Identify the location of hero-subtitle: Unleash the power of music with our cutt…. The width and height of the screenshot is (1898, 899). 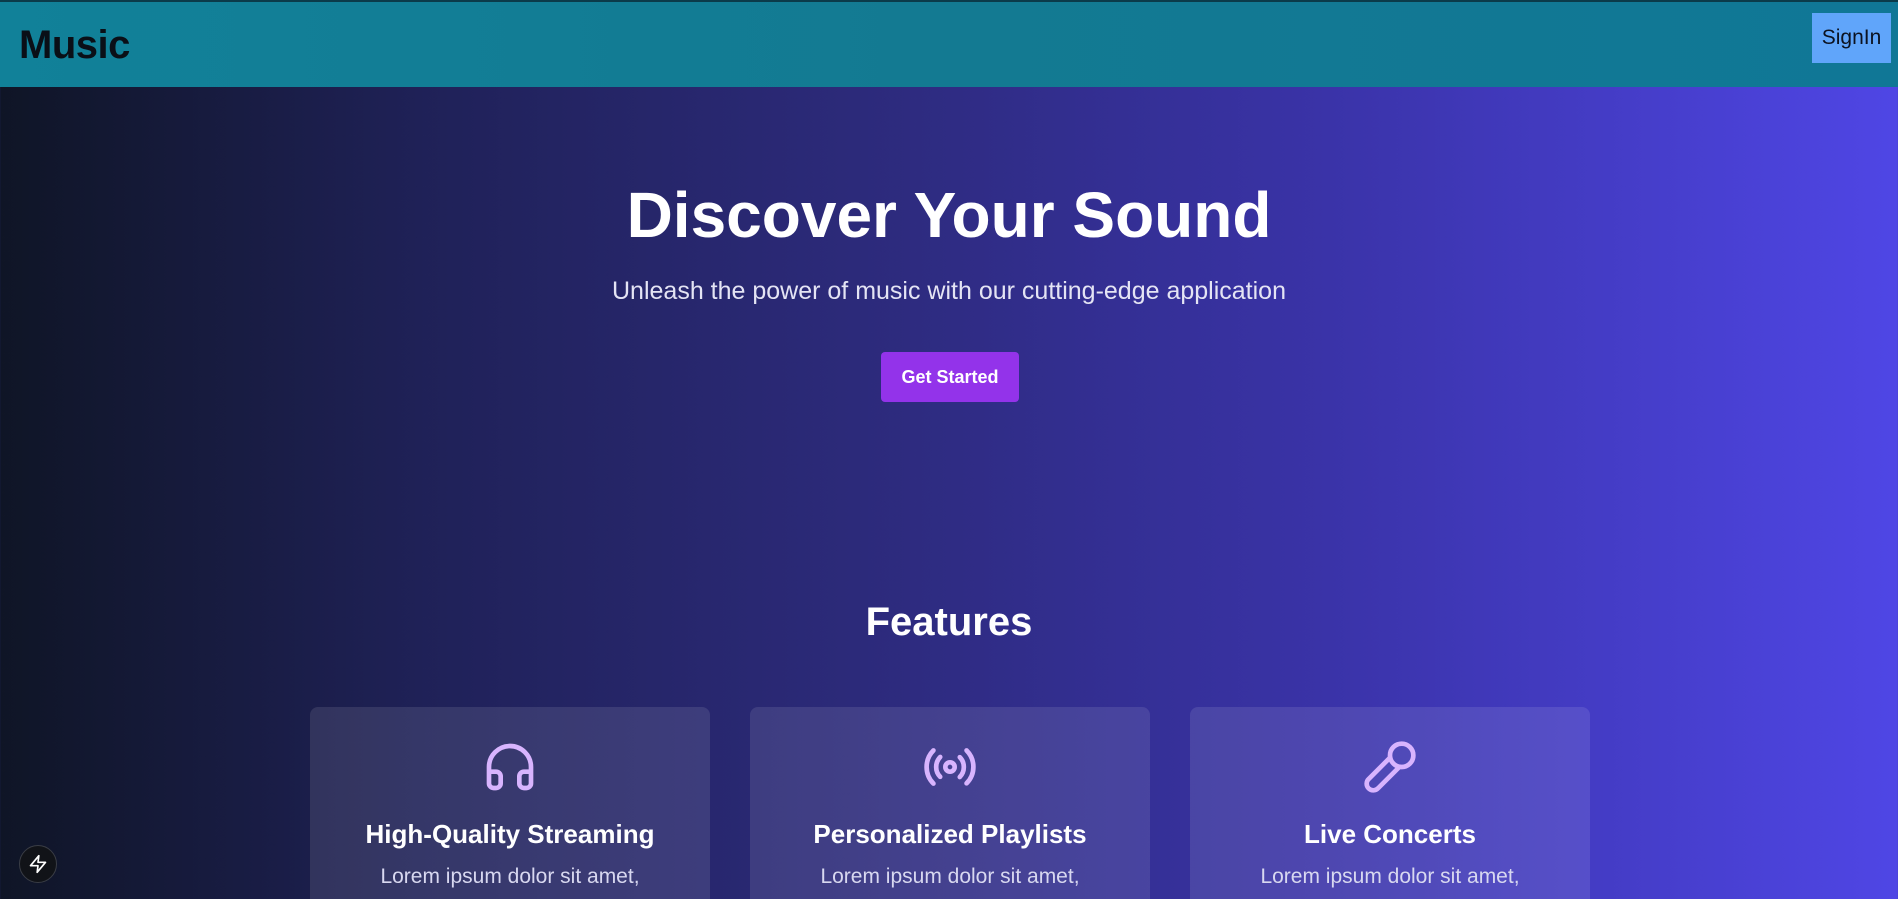
(949, 291).